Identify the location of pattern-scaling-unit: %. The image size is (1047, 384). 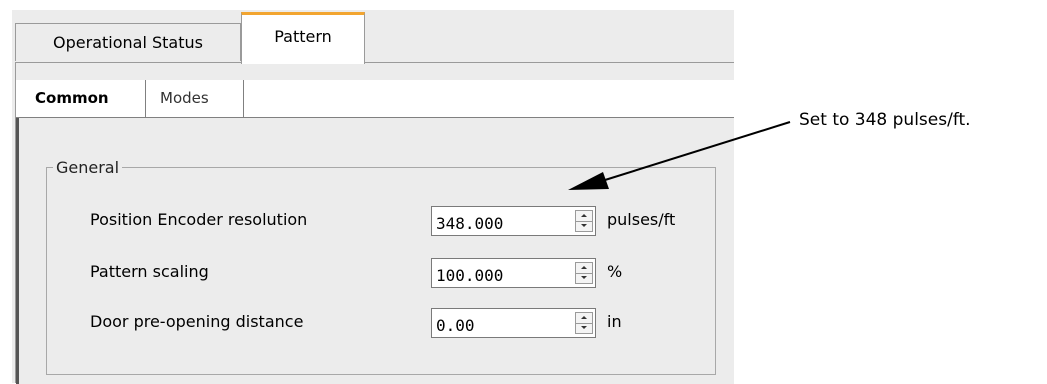
(615, 271).